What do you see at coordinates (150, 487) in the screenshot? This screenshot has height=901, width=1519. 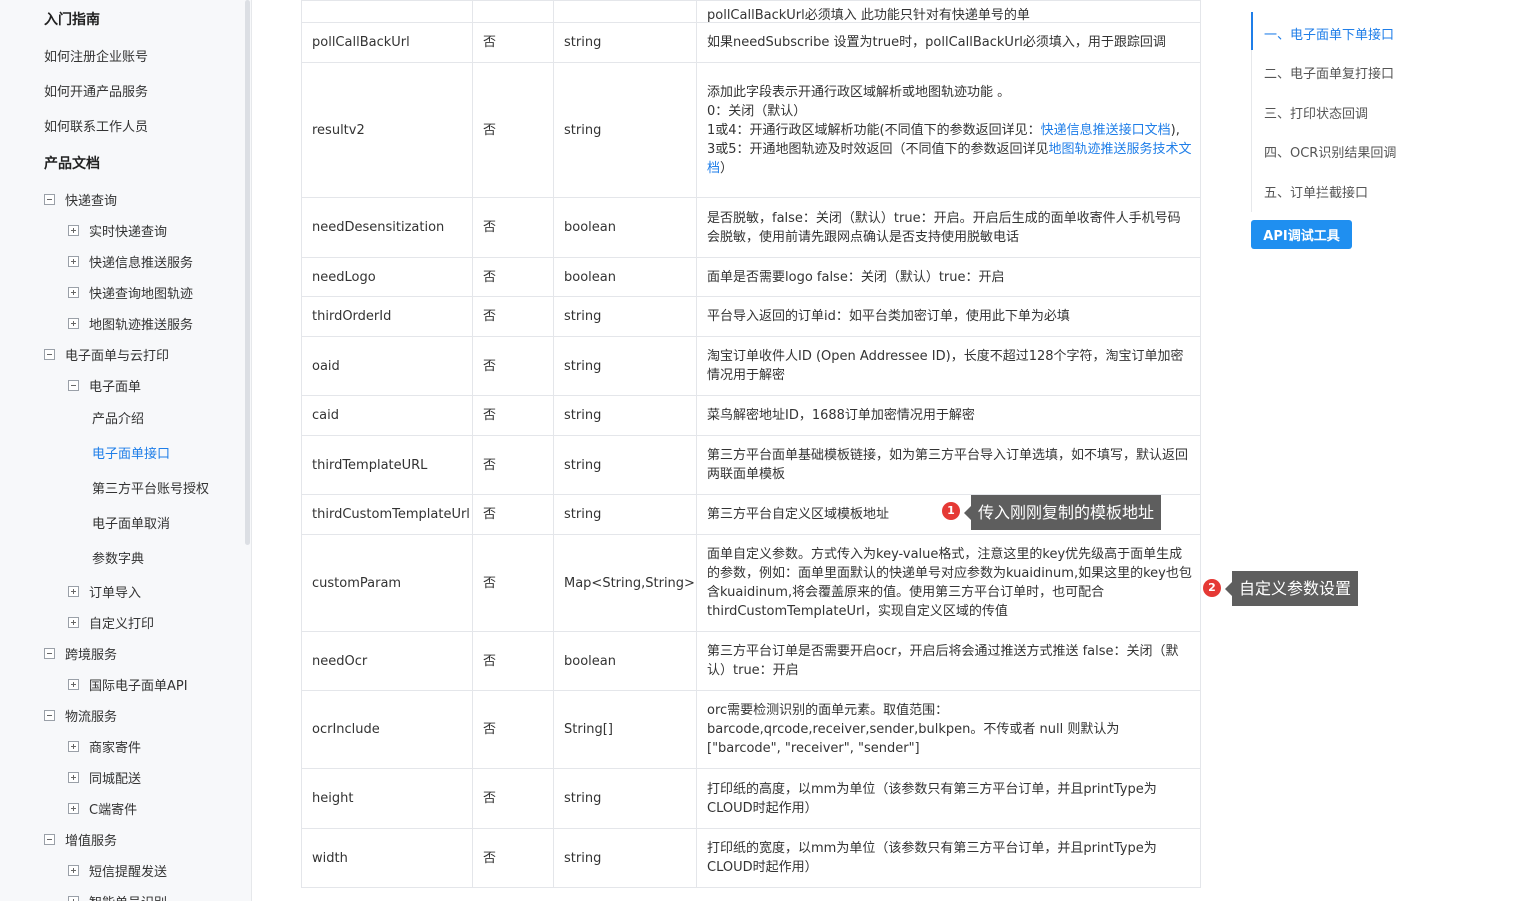 I see `tree-item-third-party-auth: 第三方平台账号授权` at bounding box center [150, 487].